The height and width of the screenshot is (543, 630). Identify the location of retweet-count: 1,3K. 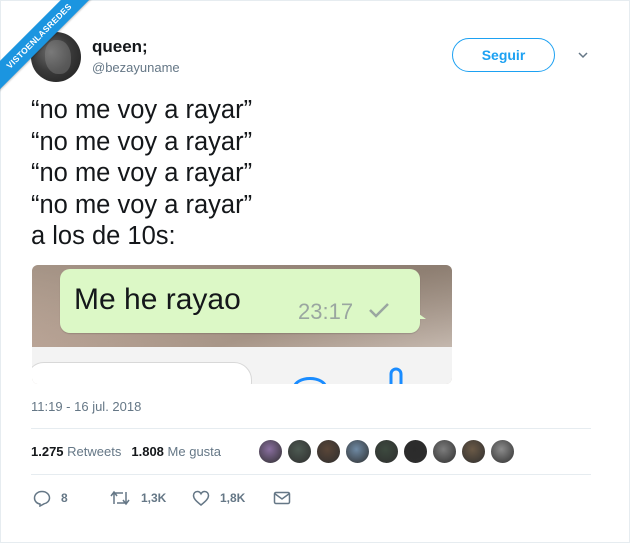
(154, 498).